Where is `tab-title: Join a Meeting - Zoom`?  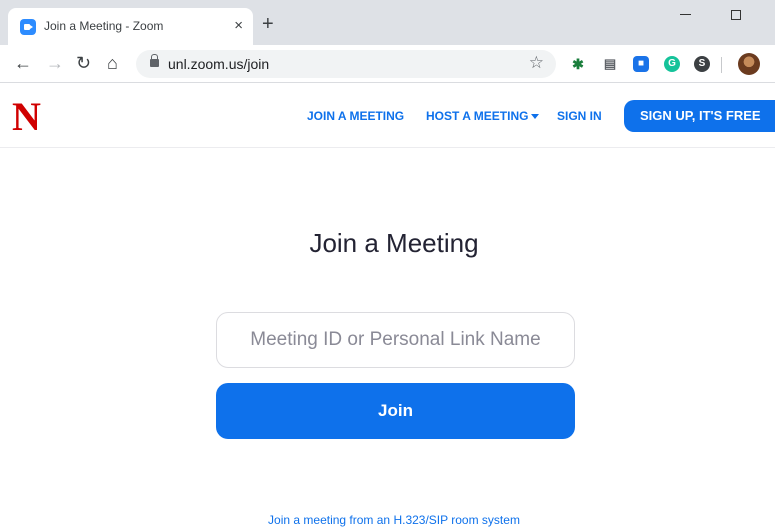
tab-title: Join a Meeting - Zoom is located at coordinates (104, 26).